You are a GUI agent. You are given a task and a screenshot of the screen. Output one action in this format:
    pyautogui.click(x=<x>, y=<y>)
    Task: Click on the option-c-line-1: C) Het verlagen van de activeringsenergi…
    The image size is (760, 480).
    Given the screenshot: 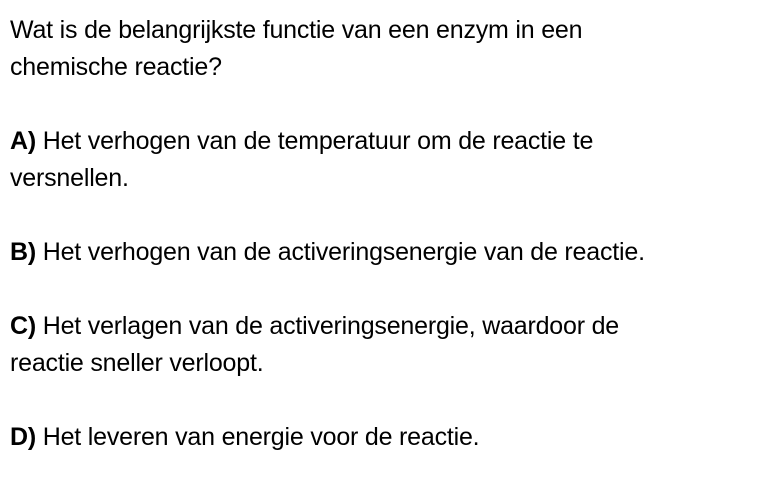 What is the action you would take?
    pyautogui.click(x=380, y=326)
    